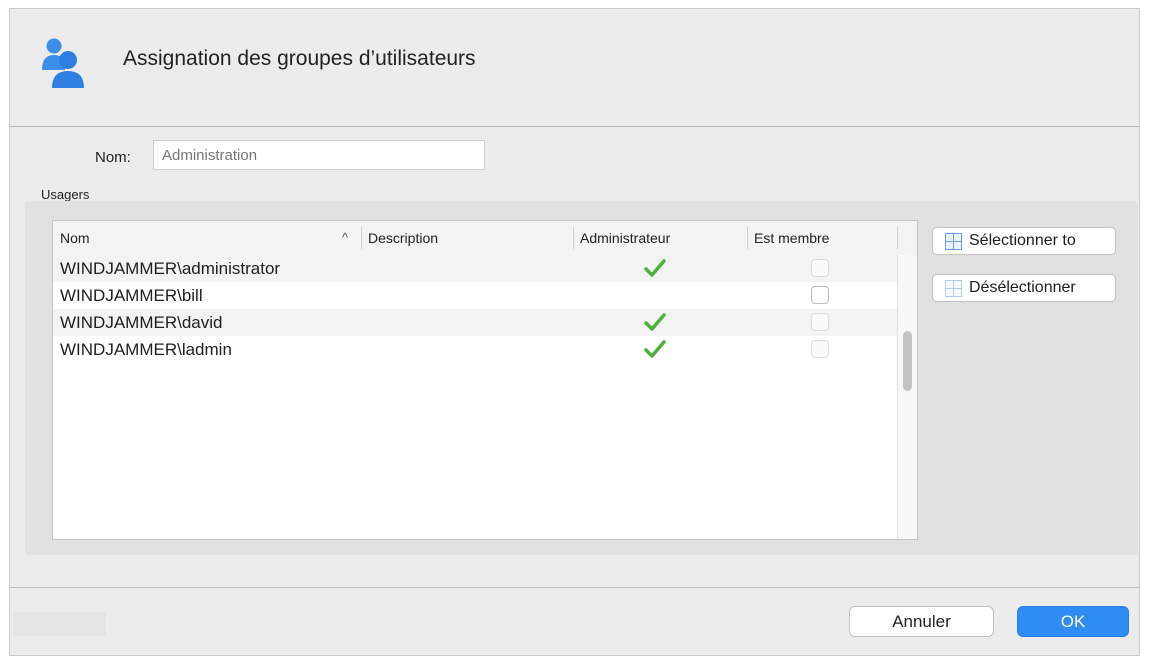 The height and width of the screenshot is (660, 1155). What do you see at coordinates (299, 58) in the screenshot?
I see `dialog-title: Assignation des groupes d’utilisateurs` at bounding box center [299, 58].